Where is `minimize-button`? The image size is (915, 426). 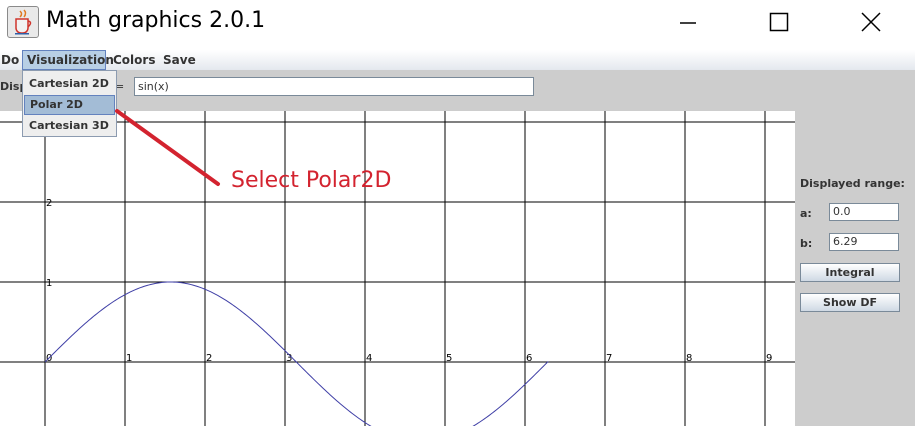
minimize-button is located at coordinates (688, 22).